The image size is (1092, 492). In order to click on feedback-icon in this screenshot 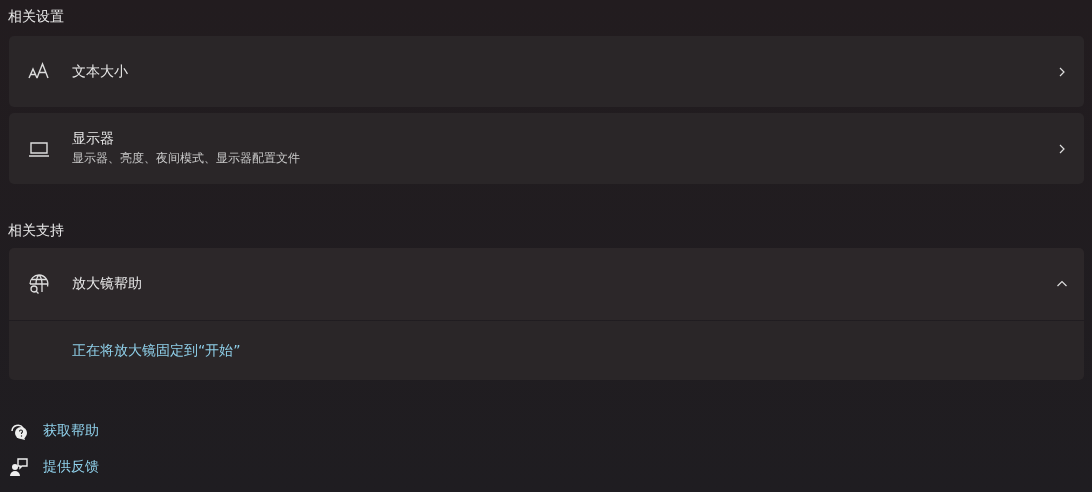, I will do `click(19, 467)`.